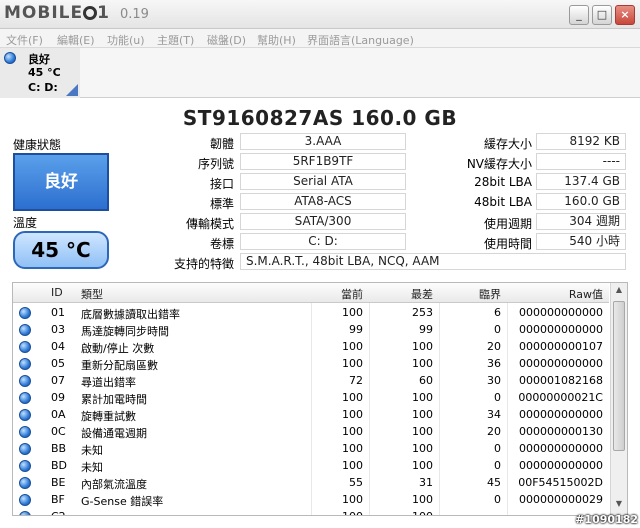 The width and height of the screenshot is (640, 528). What do you see at coordinates (118, 348) in the screenshot?
I see `row-type: 啟動/停止 次數` at bounding box center [118, 348].